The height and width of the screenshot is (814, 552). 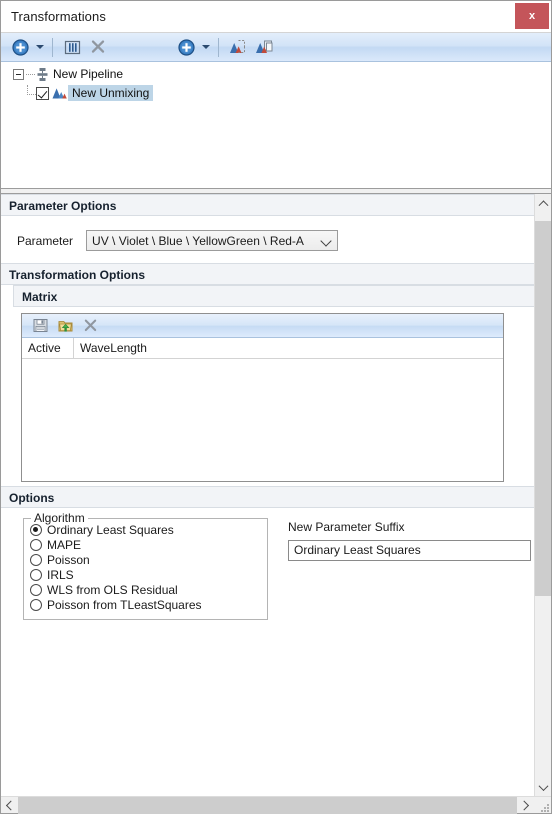 I want to click on tree-item-new-unmixing: New Unmixing, so click(x=276, y=93).